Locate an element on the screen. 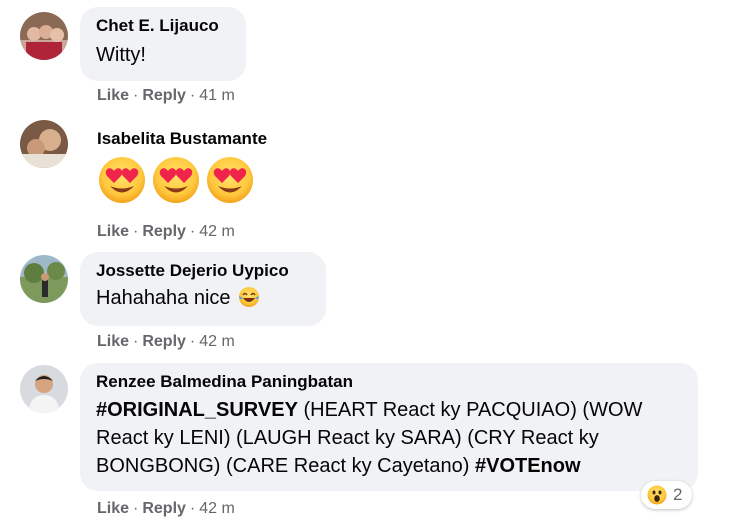 The height and width of the screenshot is (529, 750). author-line: Isabelita Bustamante is located at coordinates (182, 139).